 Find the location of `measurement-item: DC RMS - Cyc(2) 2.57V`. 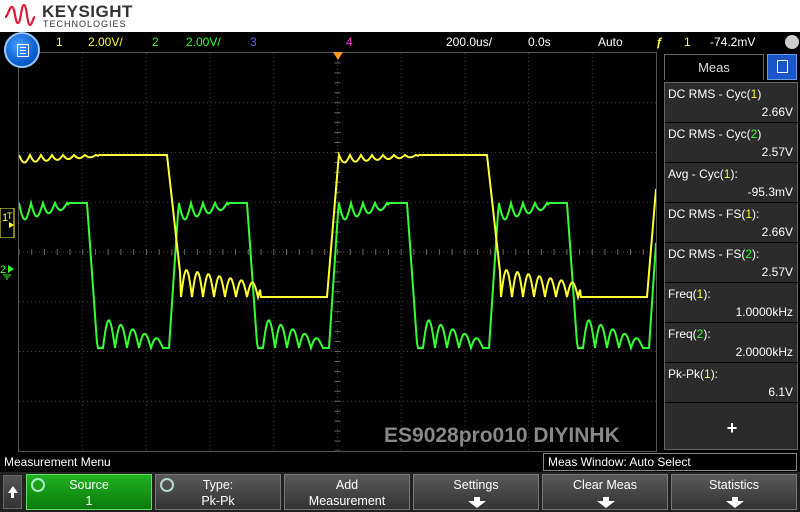

measurement-item: DC RMS - Cyc(2) 2.57V is located at coordinates (732, 143).